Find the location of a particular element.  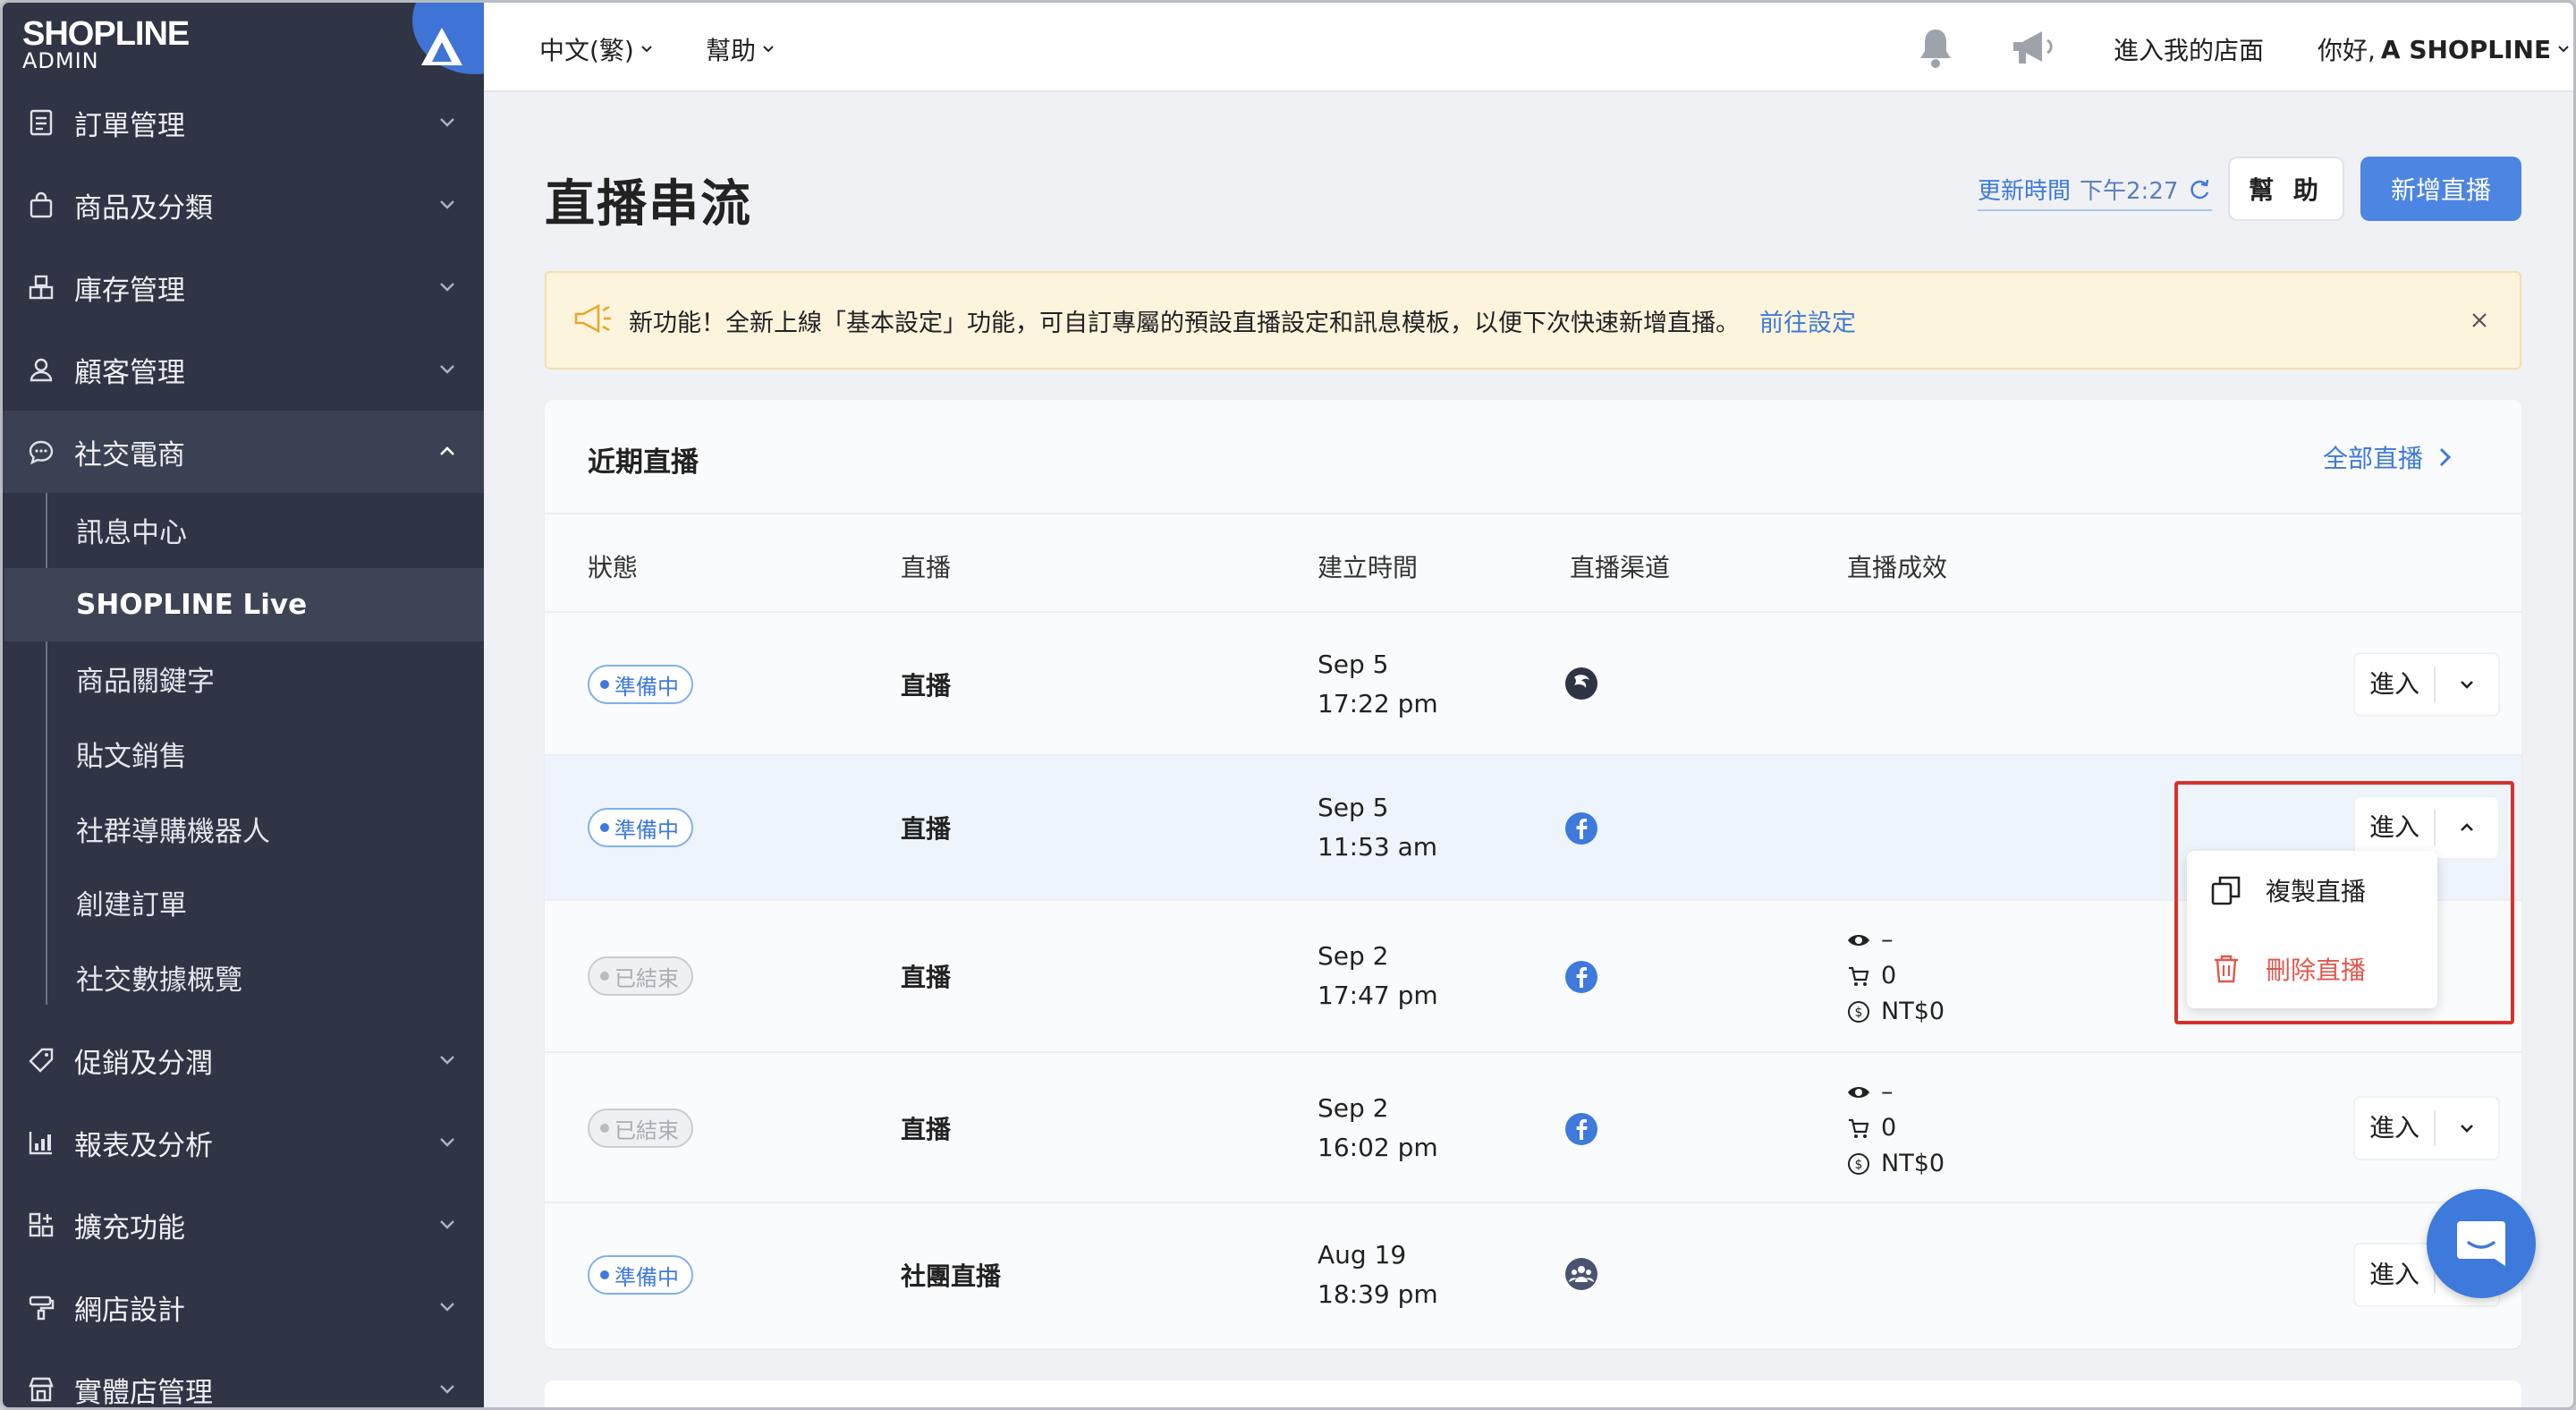

megaphone-icon is located at coordinates (593, 320).